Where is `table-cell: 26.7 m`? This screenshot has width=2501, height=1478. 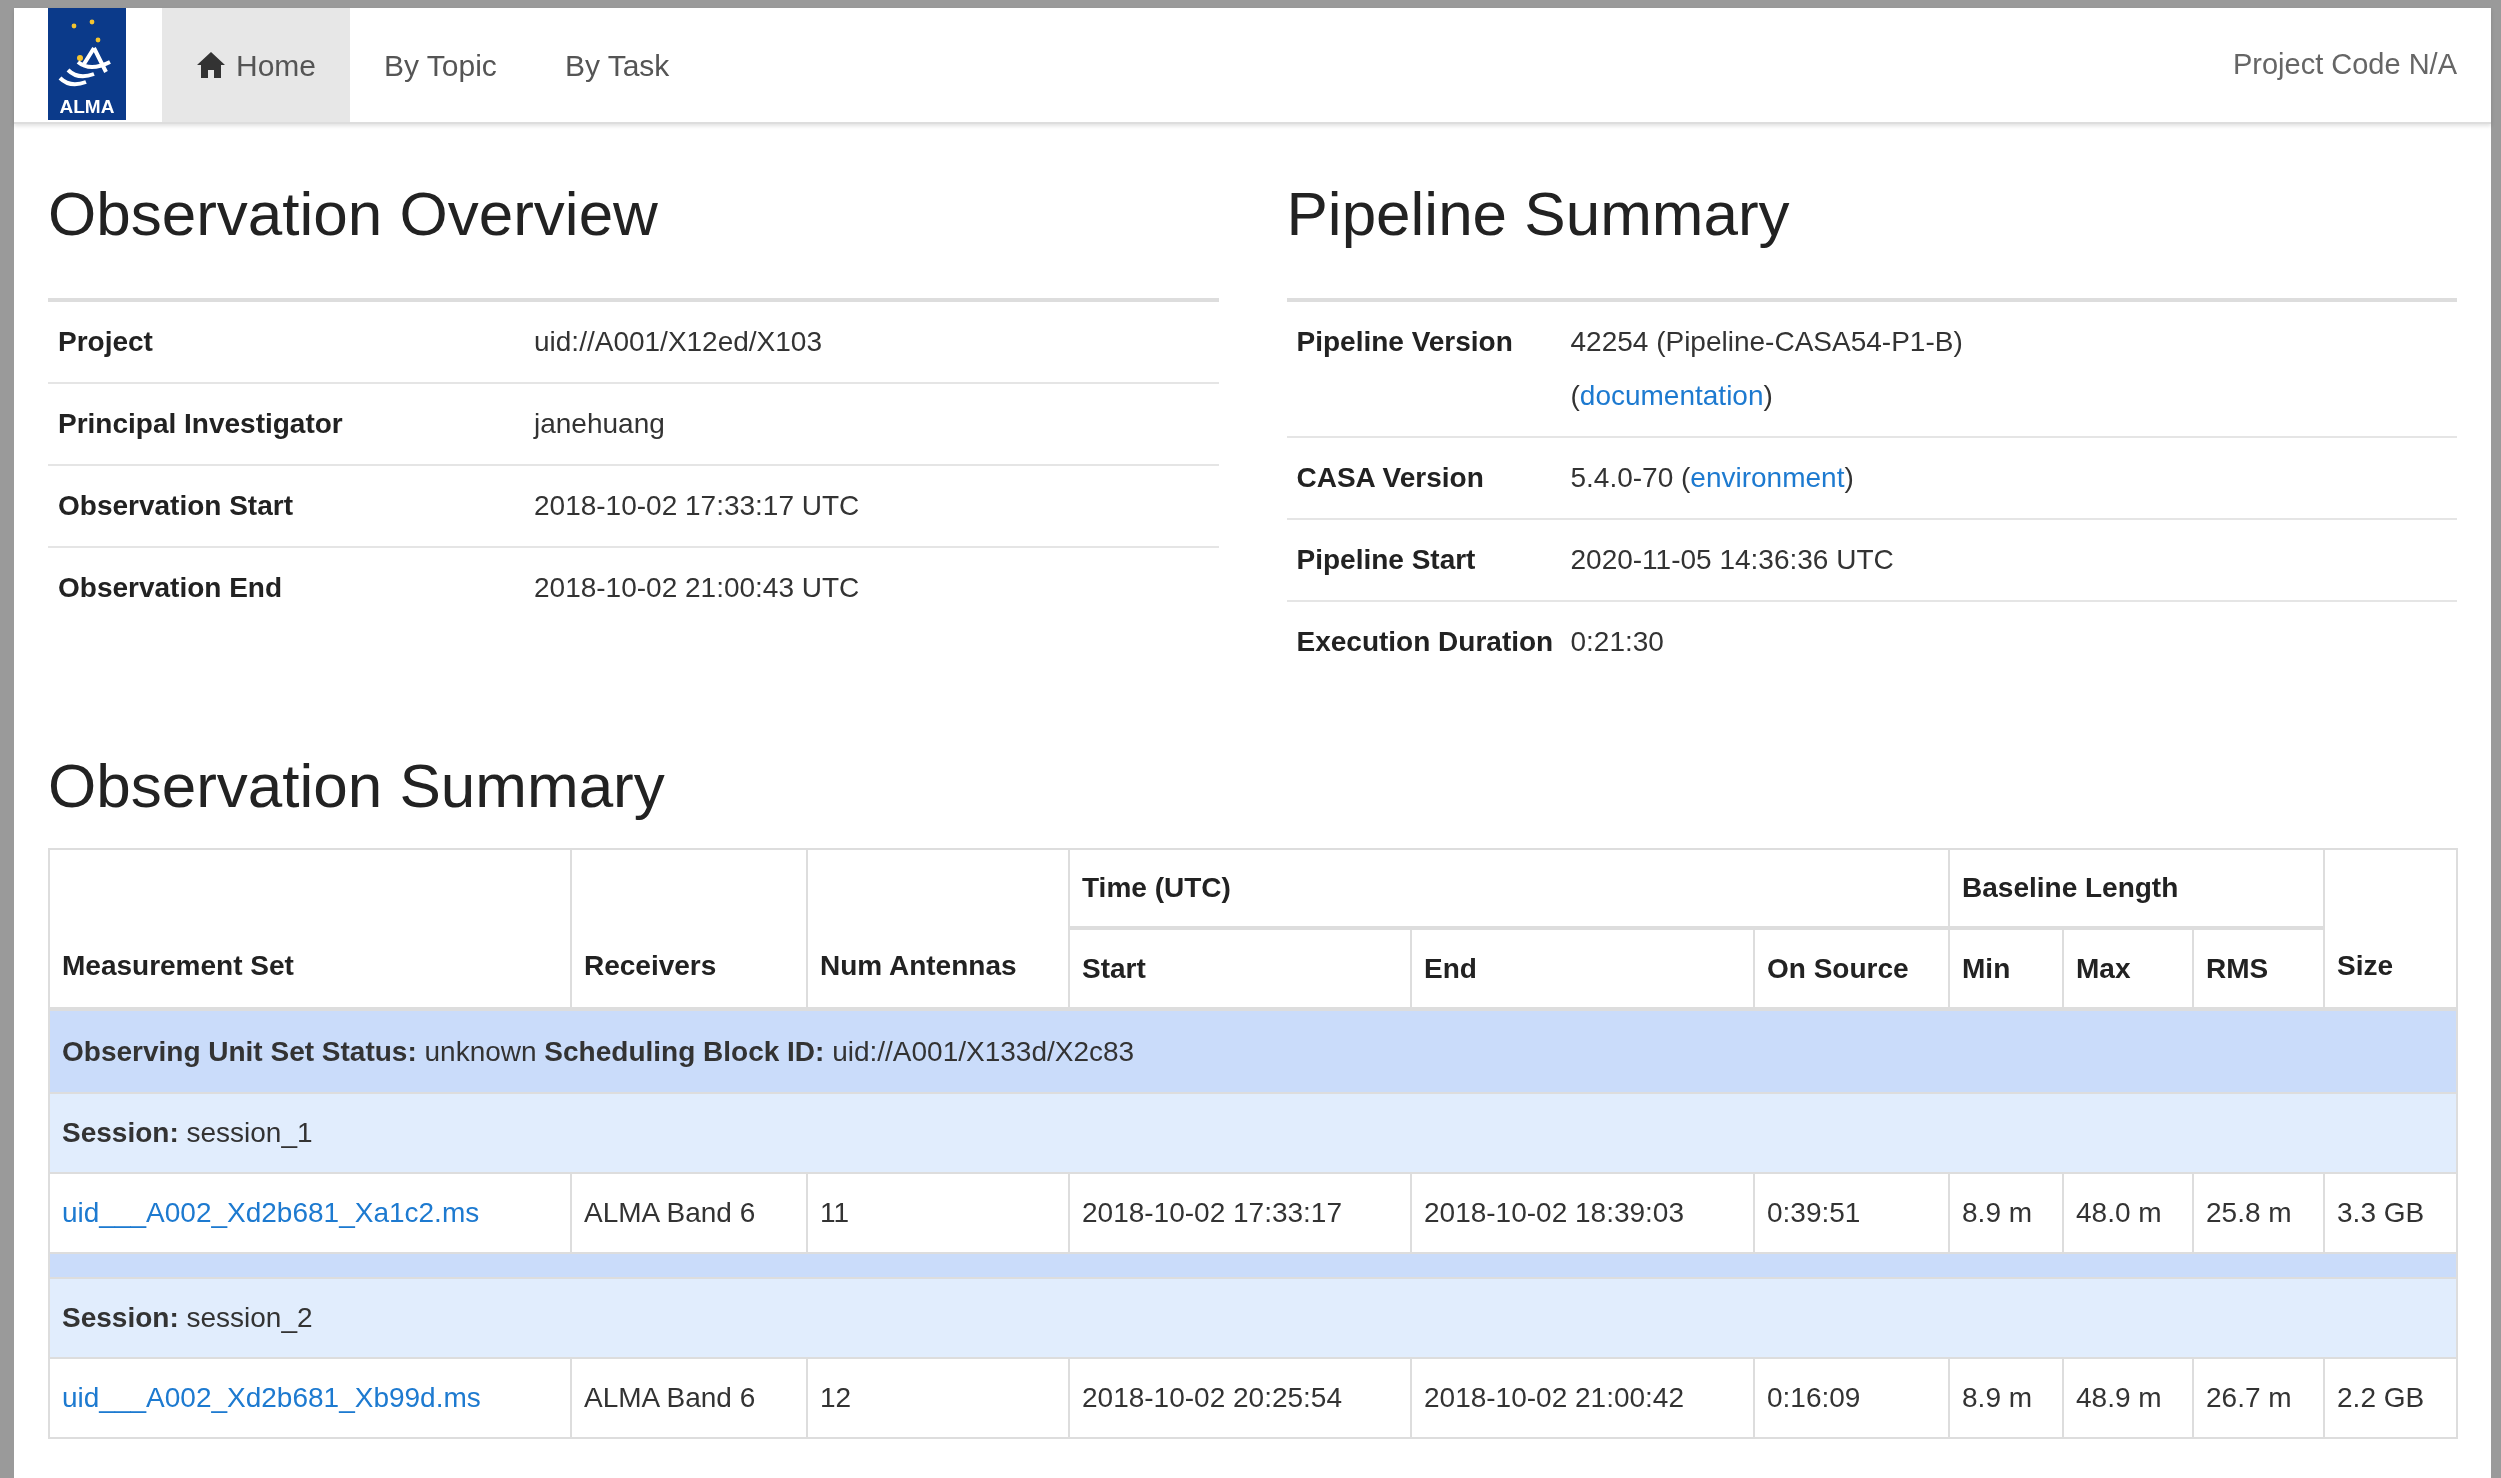
table-cell: 26.7 m is located at coordinates (2259, 1398).